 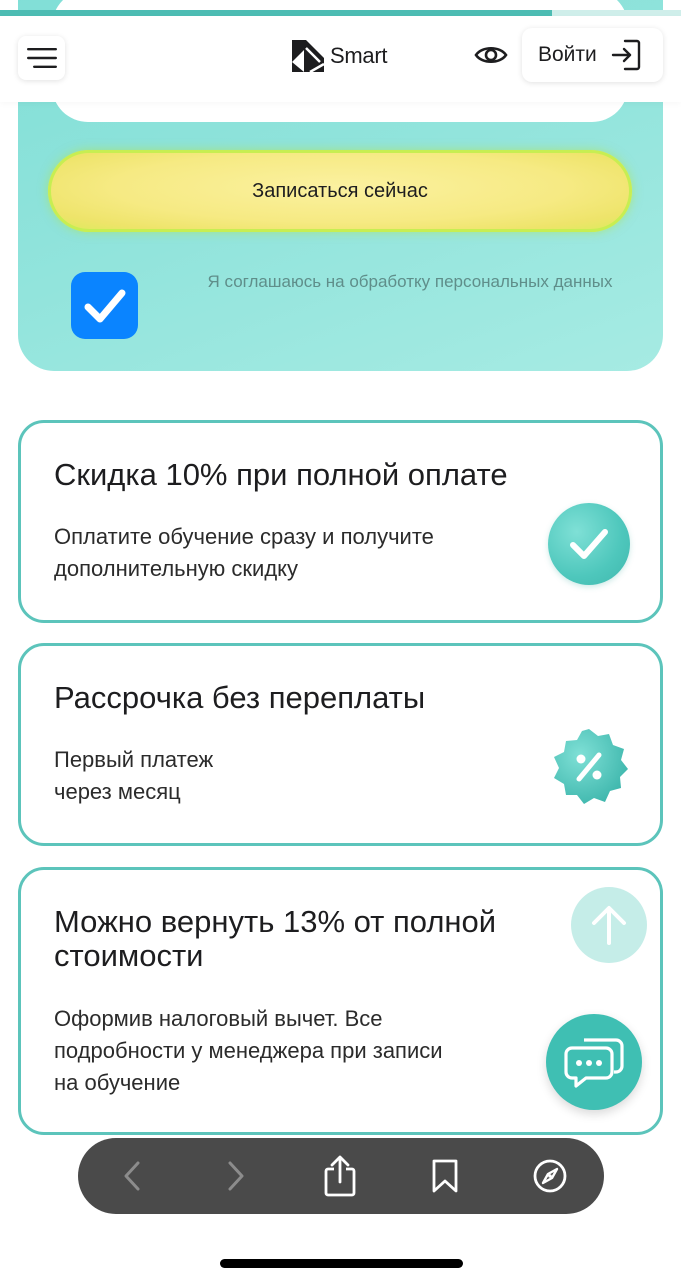 I want to click on site-header: Smart Войти, so click(x=340, y=59).